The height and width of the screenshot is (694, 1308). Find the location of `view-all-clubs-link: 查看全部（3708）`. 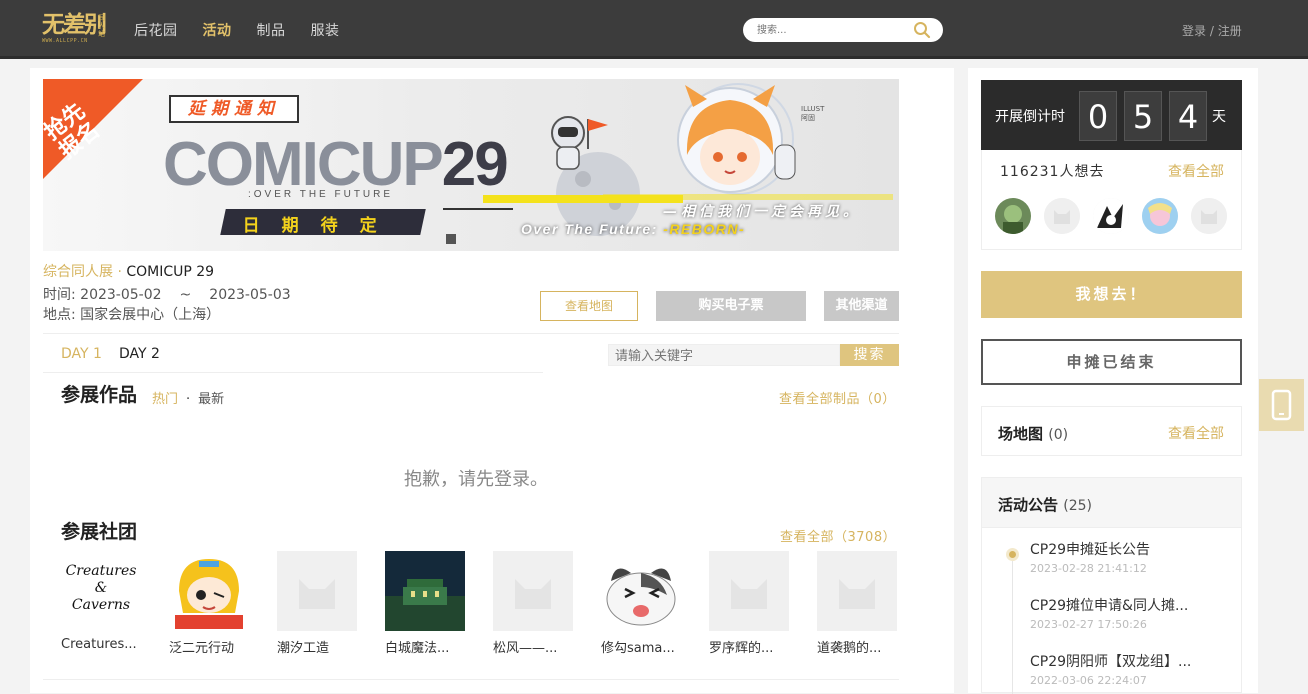

view-all-clubs-link: 查看全部（3708） is located at coordinates (838, 535).